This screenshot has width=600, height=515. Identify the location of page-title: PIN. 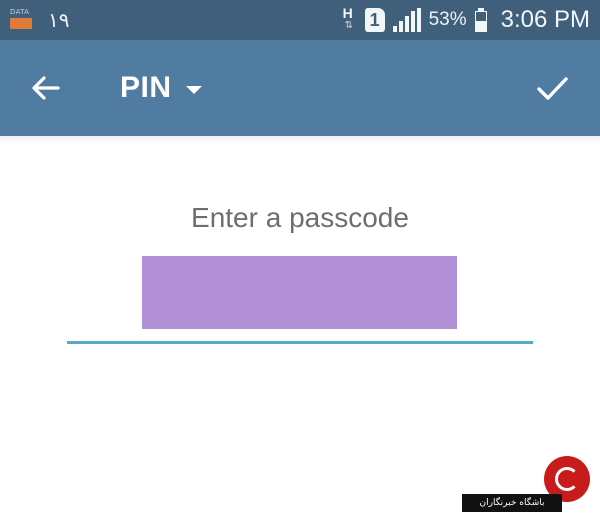
(146, 87).